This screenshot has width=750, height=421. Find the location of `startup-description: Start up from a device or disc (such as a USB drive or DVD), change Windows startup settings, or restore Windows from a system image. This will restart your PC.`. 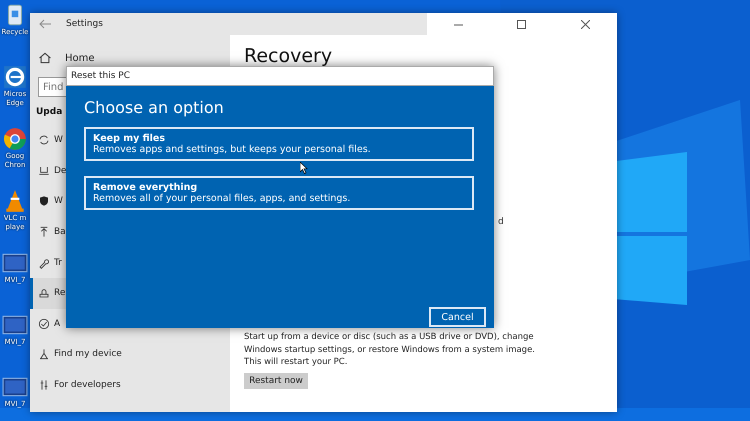

startup-description: Start up from a device or disc (such as a USB drive or DVD), change Windows startup settings, or restore Windows from a system image. This will restart your PC. is located at coordinates (390, 349).